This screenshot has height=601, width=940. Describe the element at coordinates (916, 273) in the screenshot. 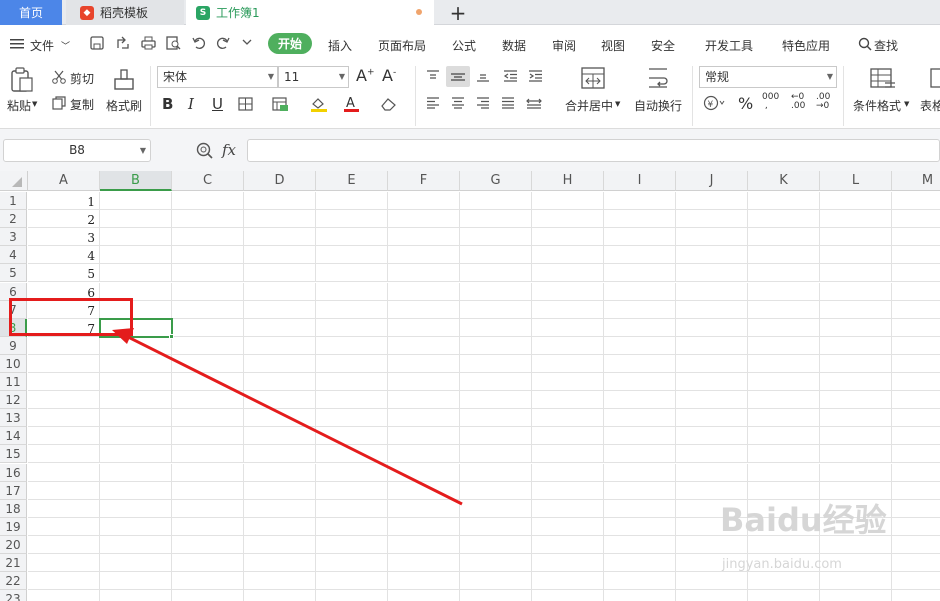

I see `cell-m5` at that location.